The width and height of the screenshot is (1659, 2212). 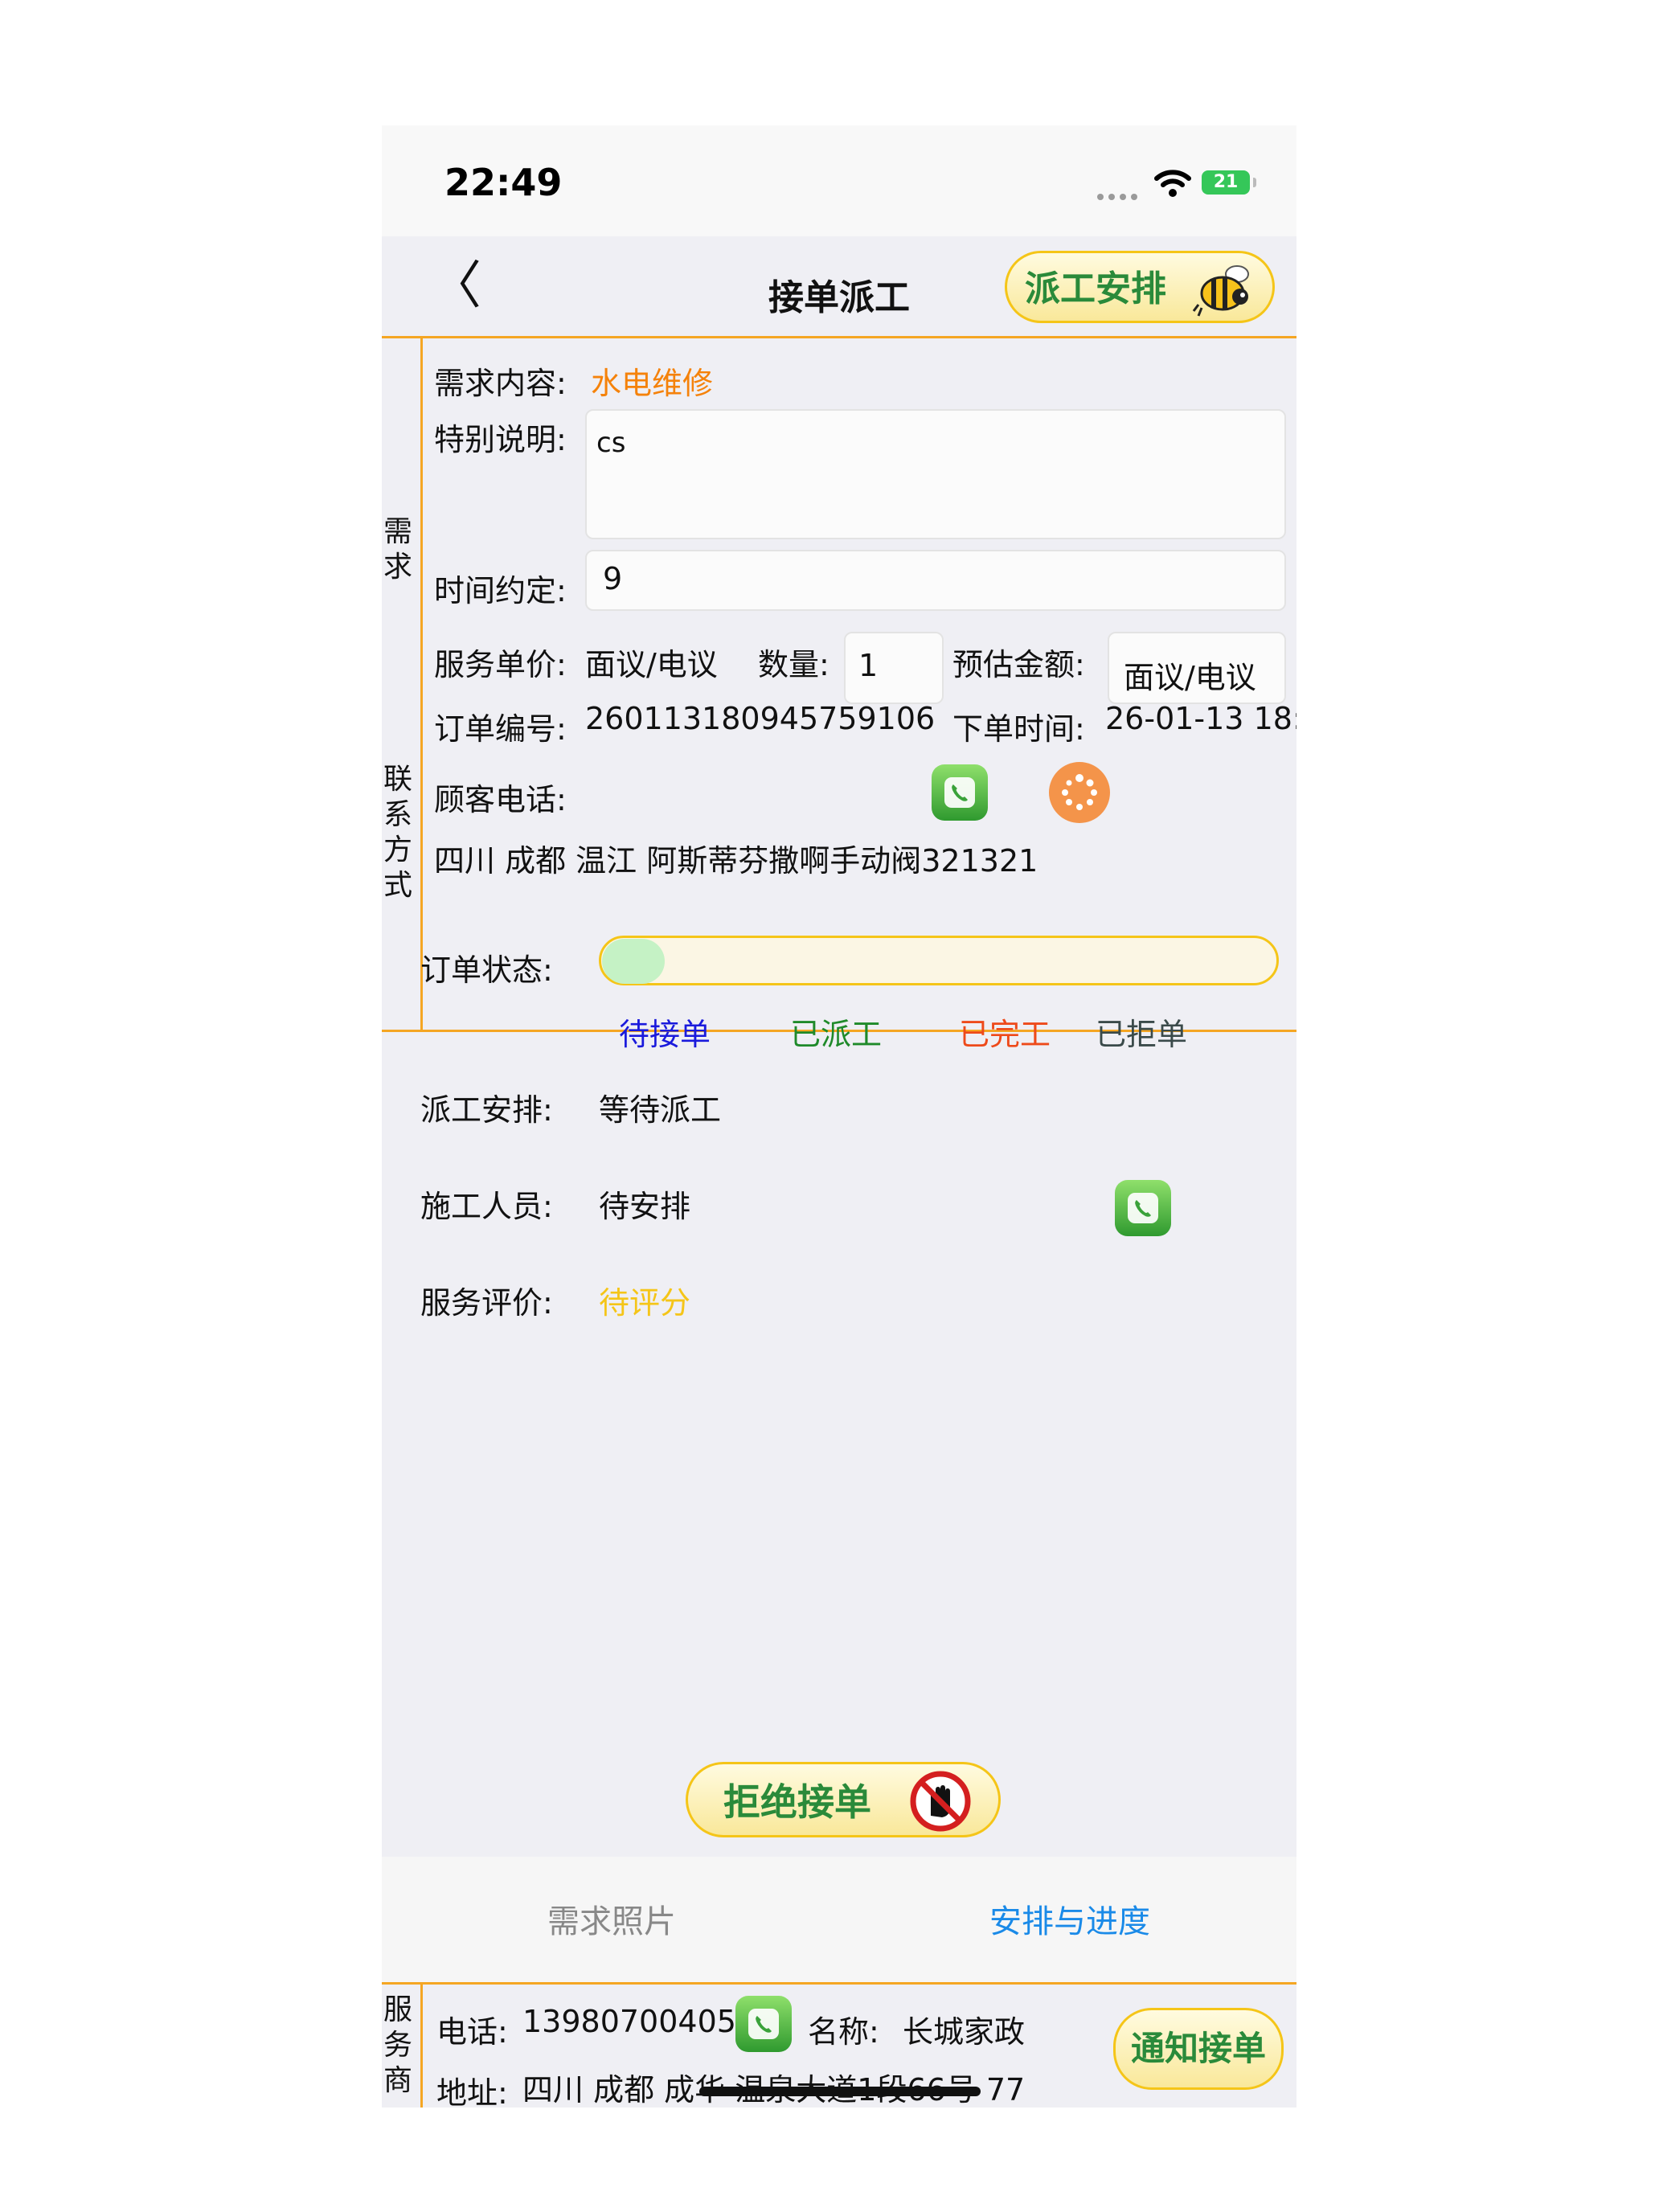 What do you see at coordinates (500, 590) in the screenshot?
I see `time-agreed-label: 时间约定:` at bounding box center [500, 590].